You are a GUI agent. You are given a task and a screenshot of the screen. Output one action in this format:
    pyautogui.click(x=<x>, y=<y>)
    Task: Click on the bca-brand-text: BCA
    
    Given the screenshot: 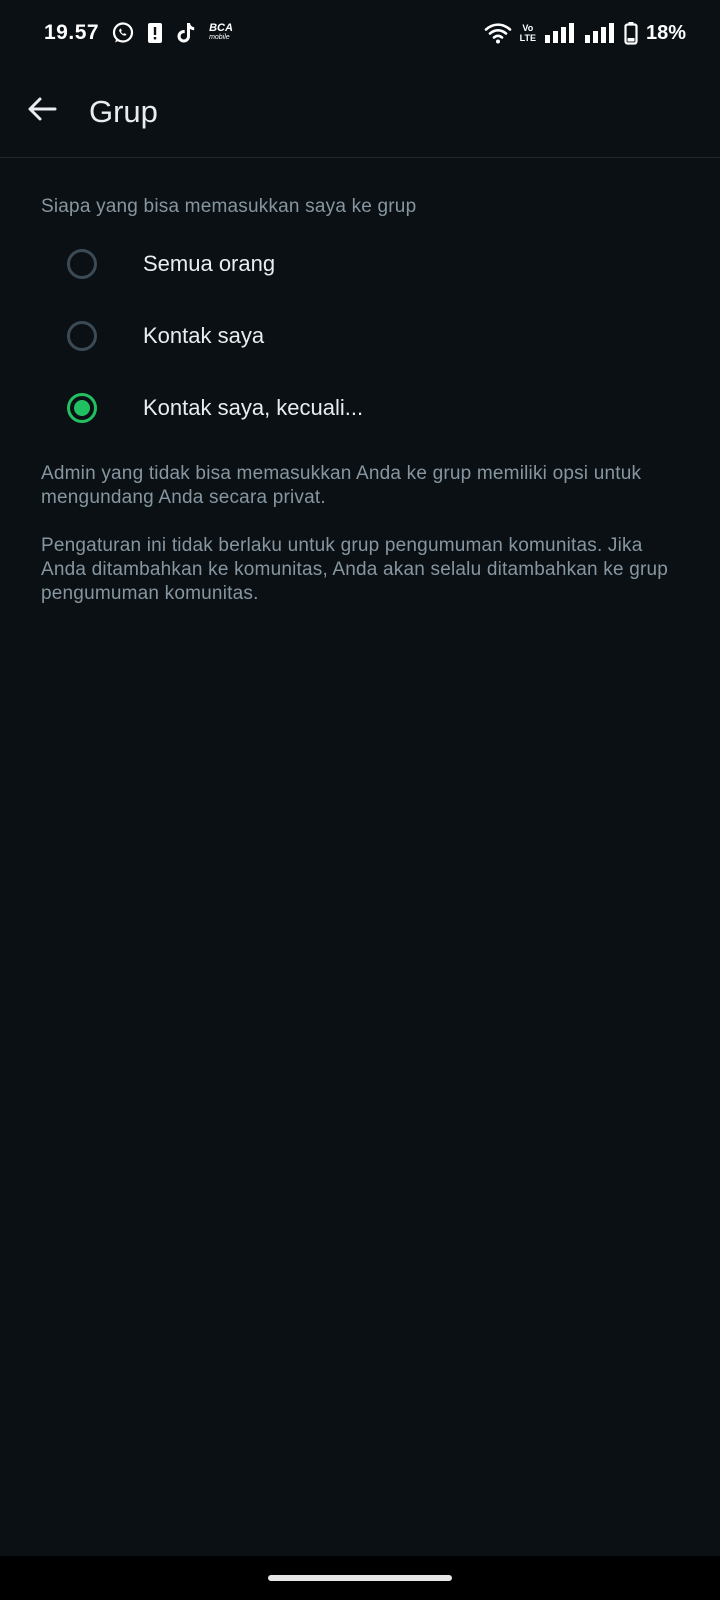 What is the action you would take?
    pyautogui.click(x=221, y=28)
    